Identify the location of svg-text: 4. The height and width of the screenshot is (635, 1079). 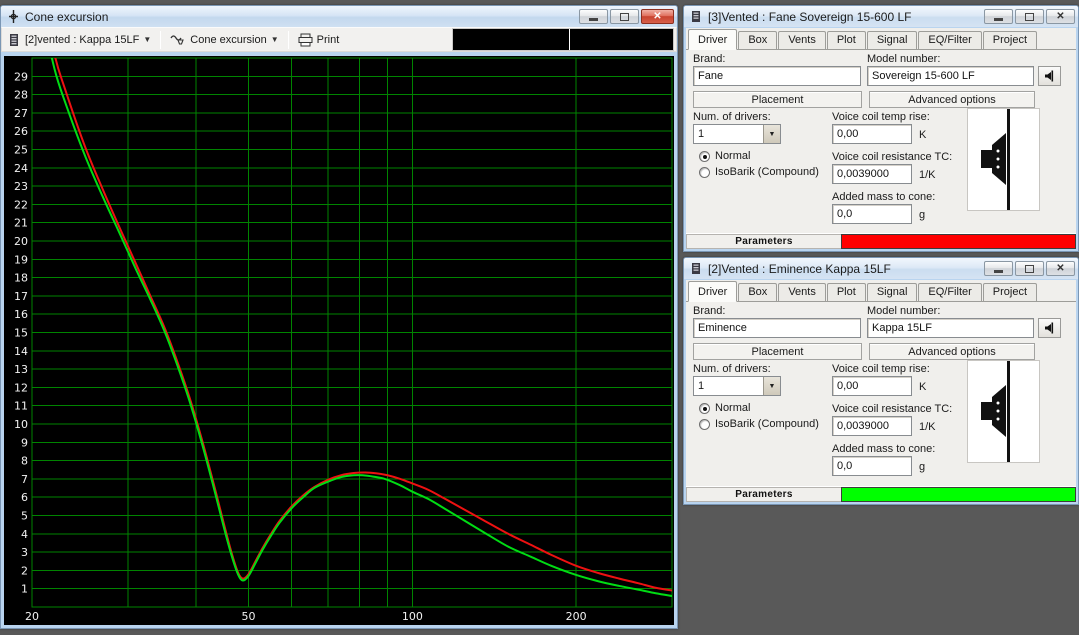
(24, 534).